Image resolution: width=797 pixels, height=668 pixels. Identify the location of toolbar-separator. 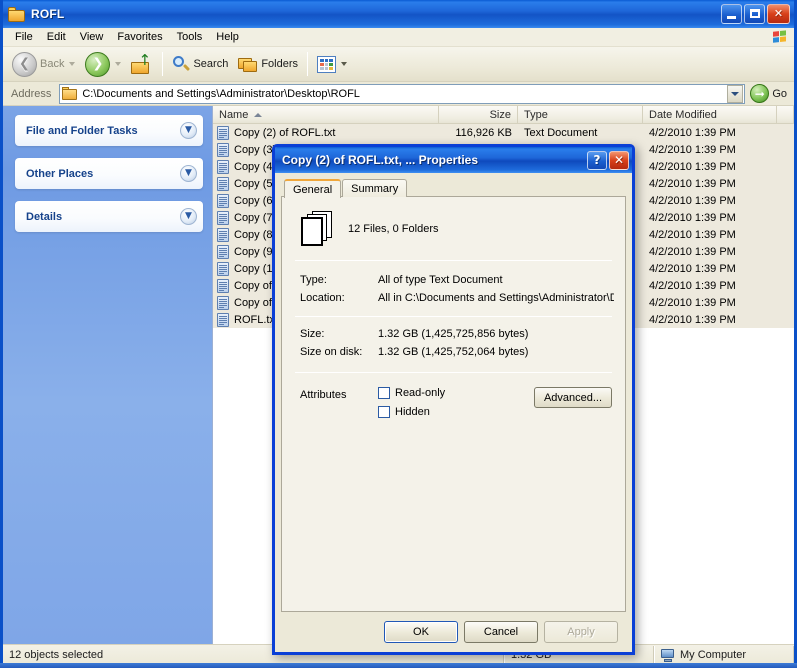
(163, 64).